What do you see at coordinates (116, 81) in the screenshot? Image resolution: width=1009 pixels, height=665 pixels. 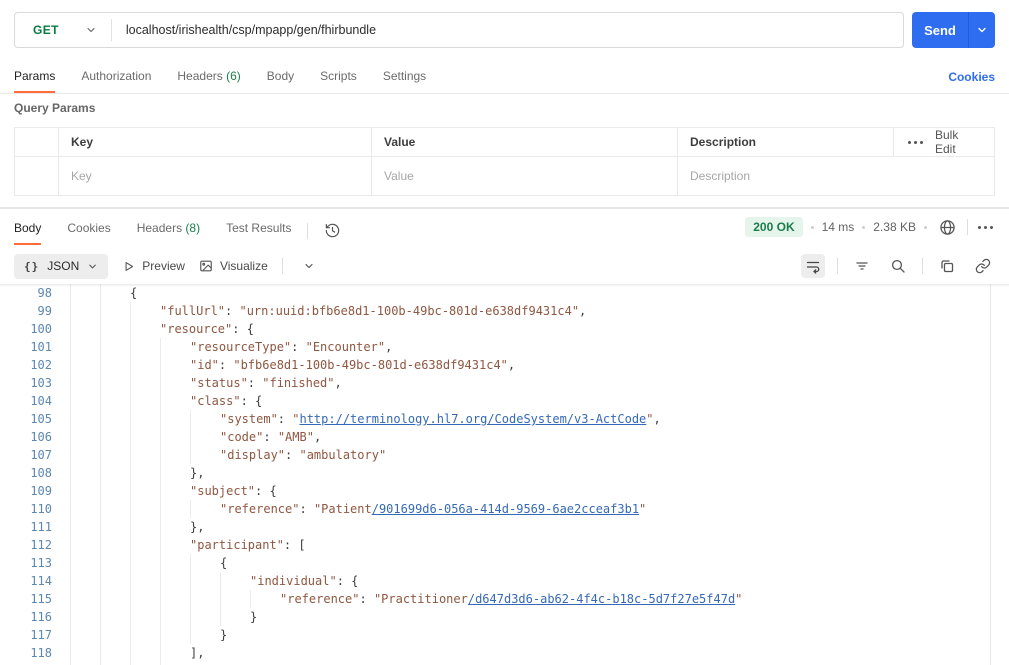 I see `tab-authorization: Authorization` at bounding box center [116, 81].